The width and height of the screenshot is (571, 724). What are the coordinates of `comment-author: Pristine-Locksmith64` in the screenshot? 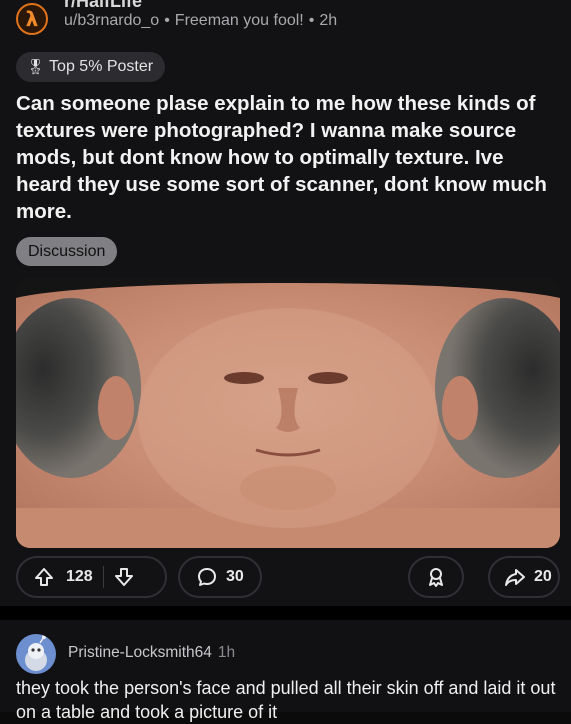 It's located at (140, 652).